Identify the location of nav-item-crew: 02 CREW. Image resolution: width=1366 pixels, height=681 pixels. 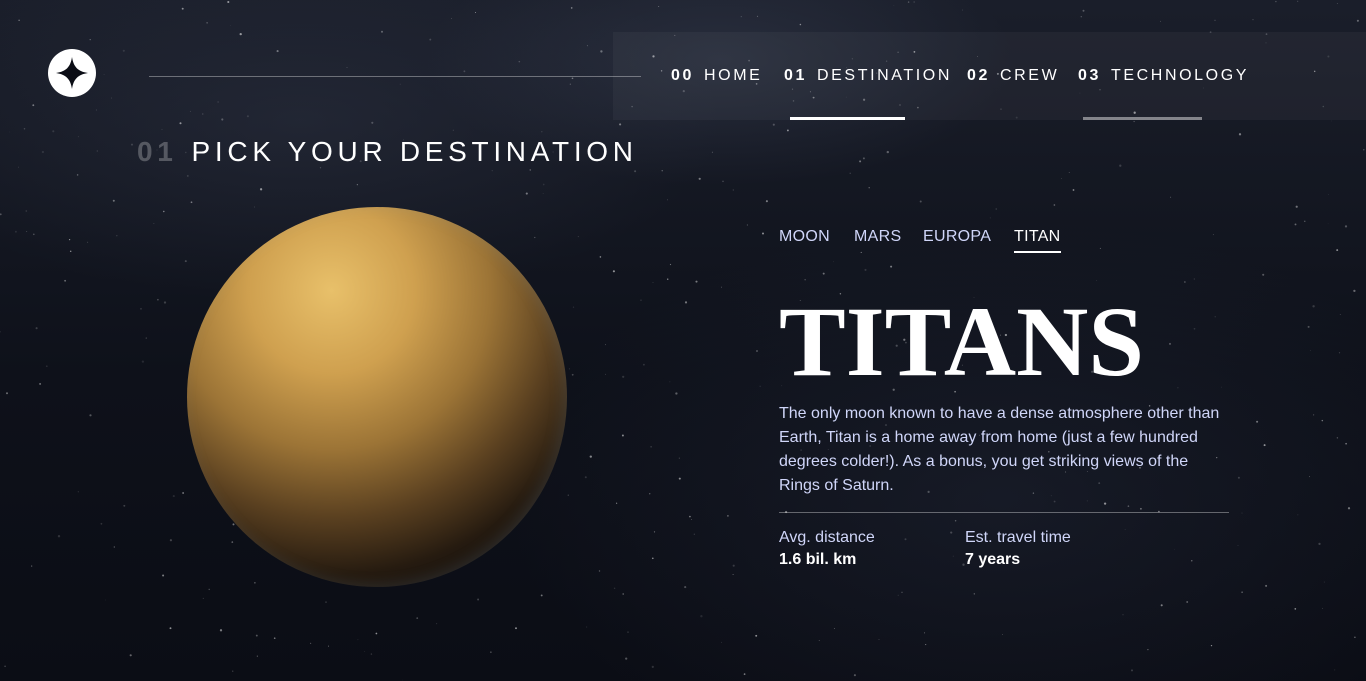
(1013, 76).